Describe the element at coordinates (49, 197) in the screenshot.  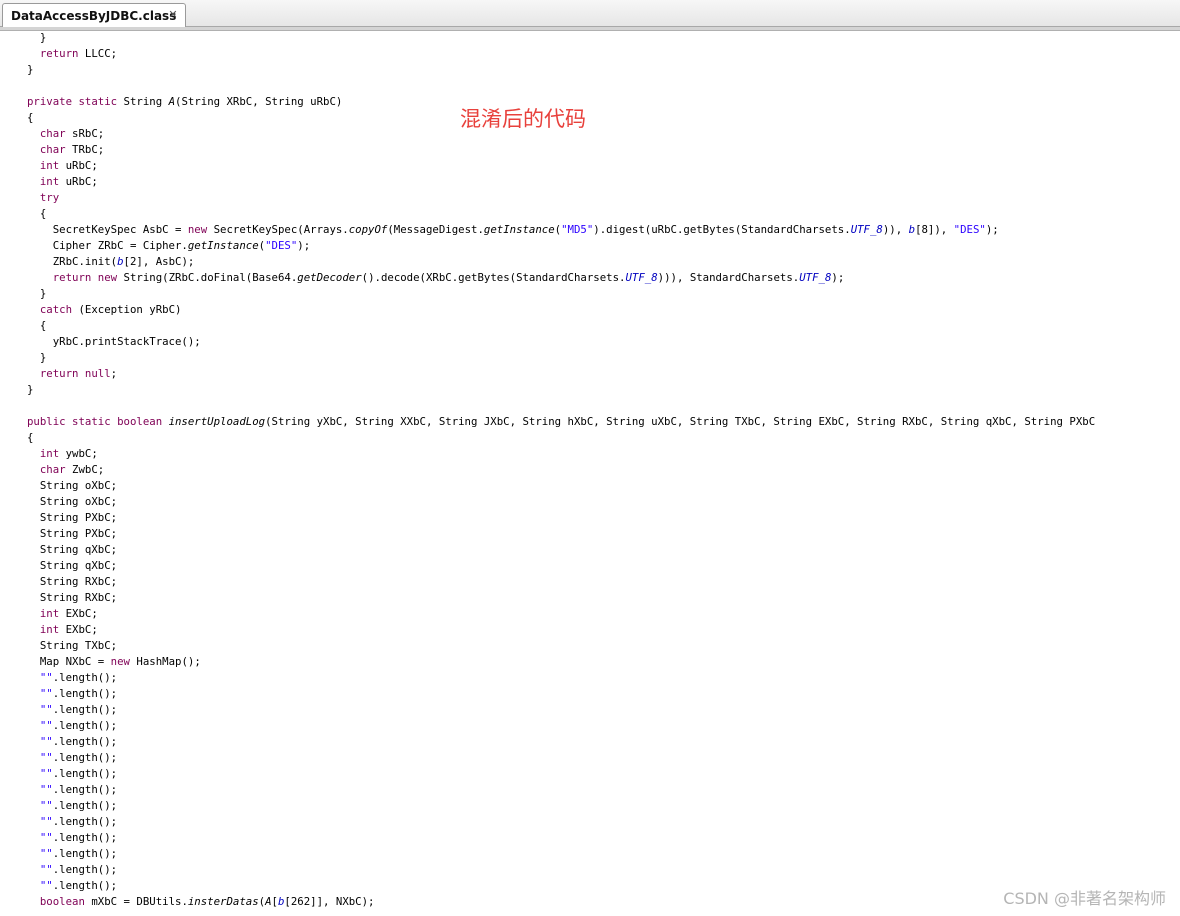
I see `code-token: try` at that location.